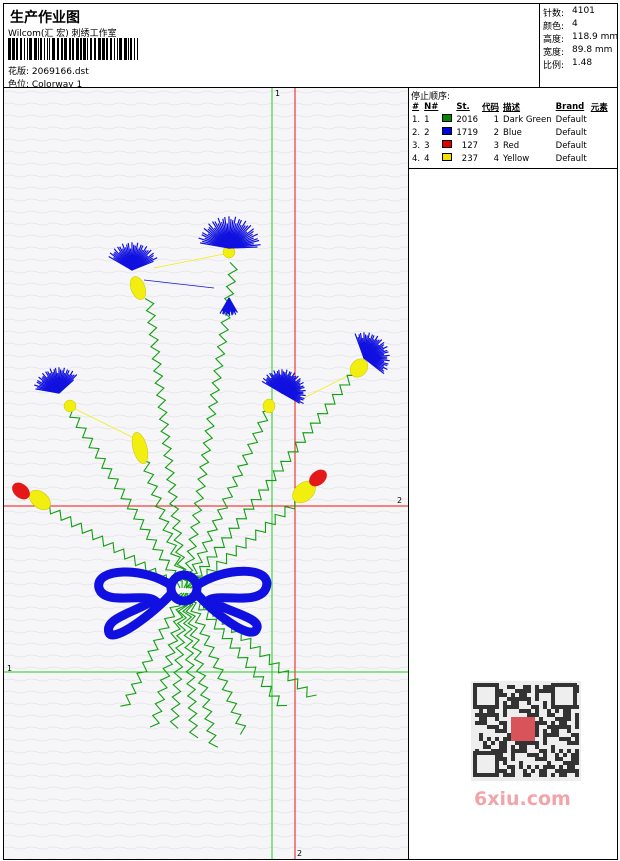 Image resolution: width=620 pixels, height=861 pixels. What do you see at coordinates (427, 119) in the screenshot?
I see `row-n: 1` at bounding box center [427, 119].